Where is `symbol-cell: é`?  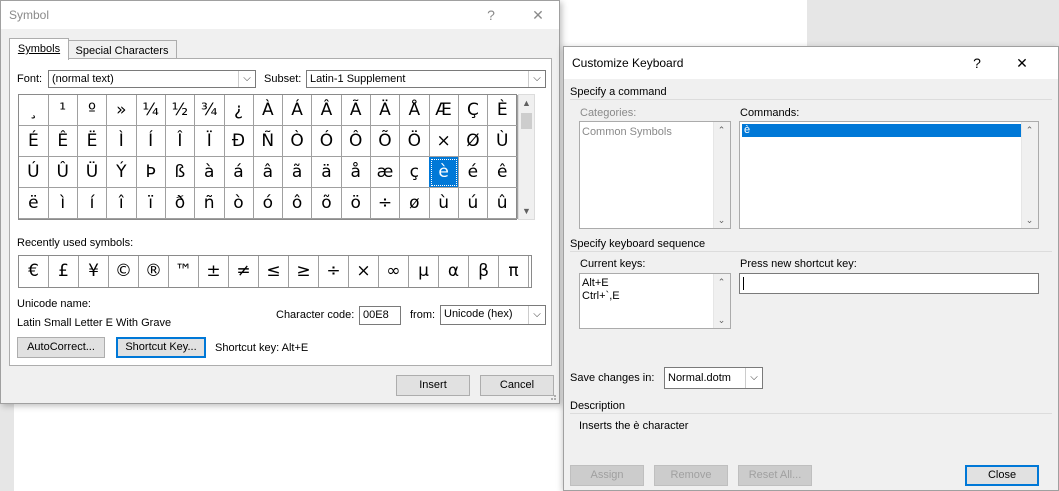
symbol-cell: é is located at coordinates (473, 172).